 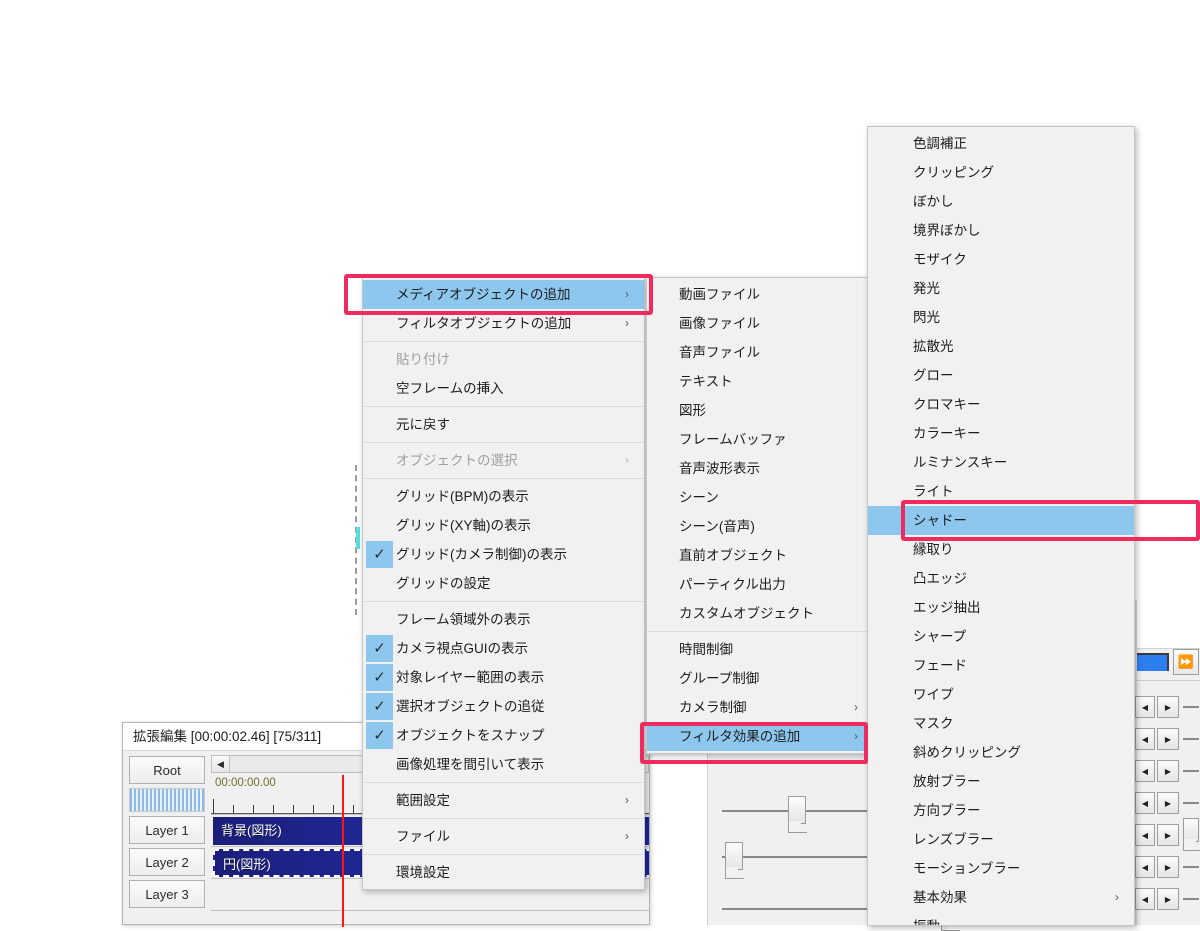 What do you see at coordinates (503, 764) in the screenshot?
I see `menu-item-画像処理を間引いて表示: 画像処理を間引いて表示` at bounding box center [503, 764].